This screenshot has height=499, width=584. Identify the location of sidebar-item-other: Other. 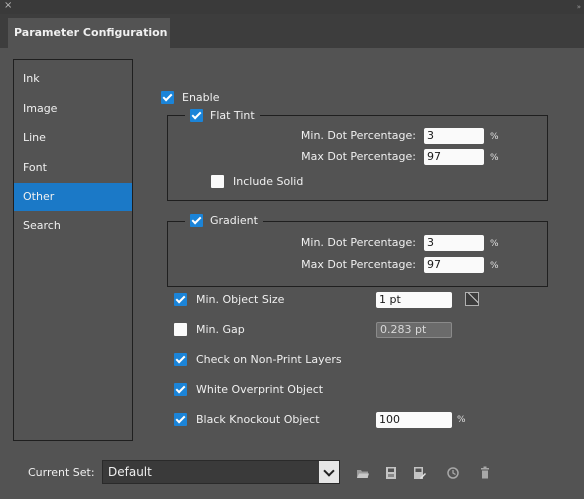
(73, 197).